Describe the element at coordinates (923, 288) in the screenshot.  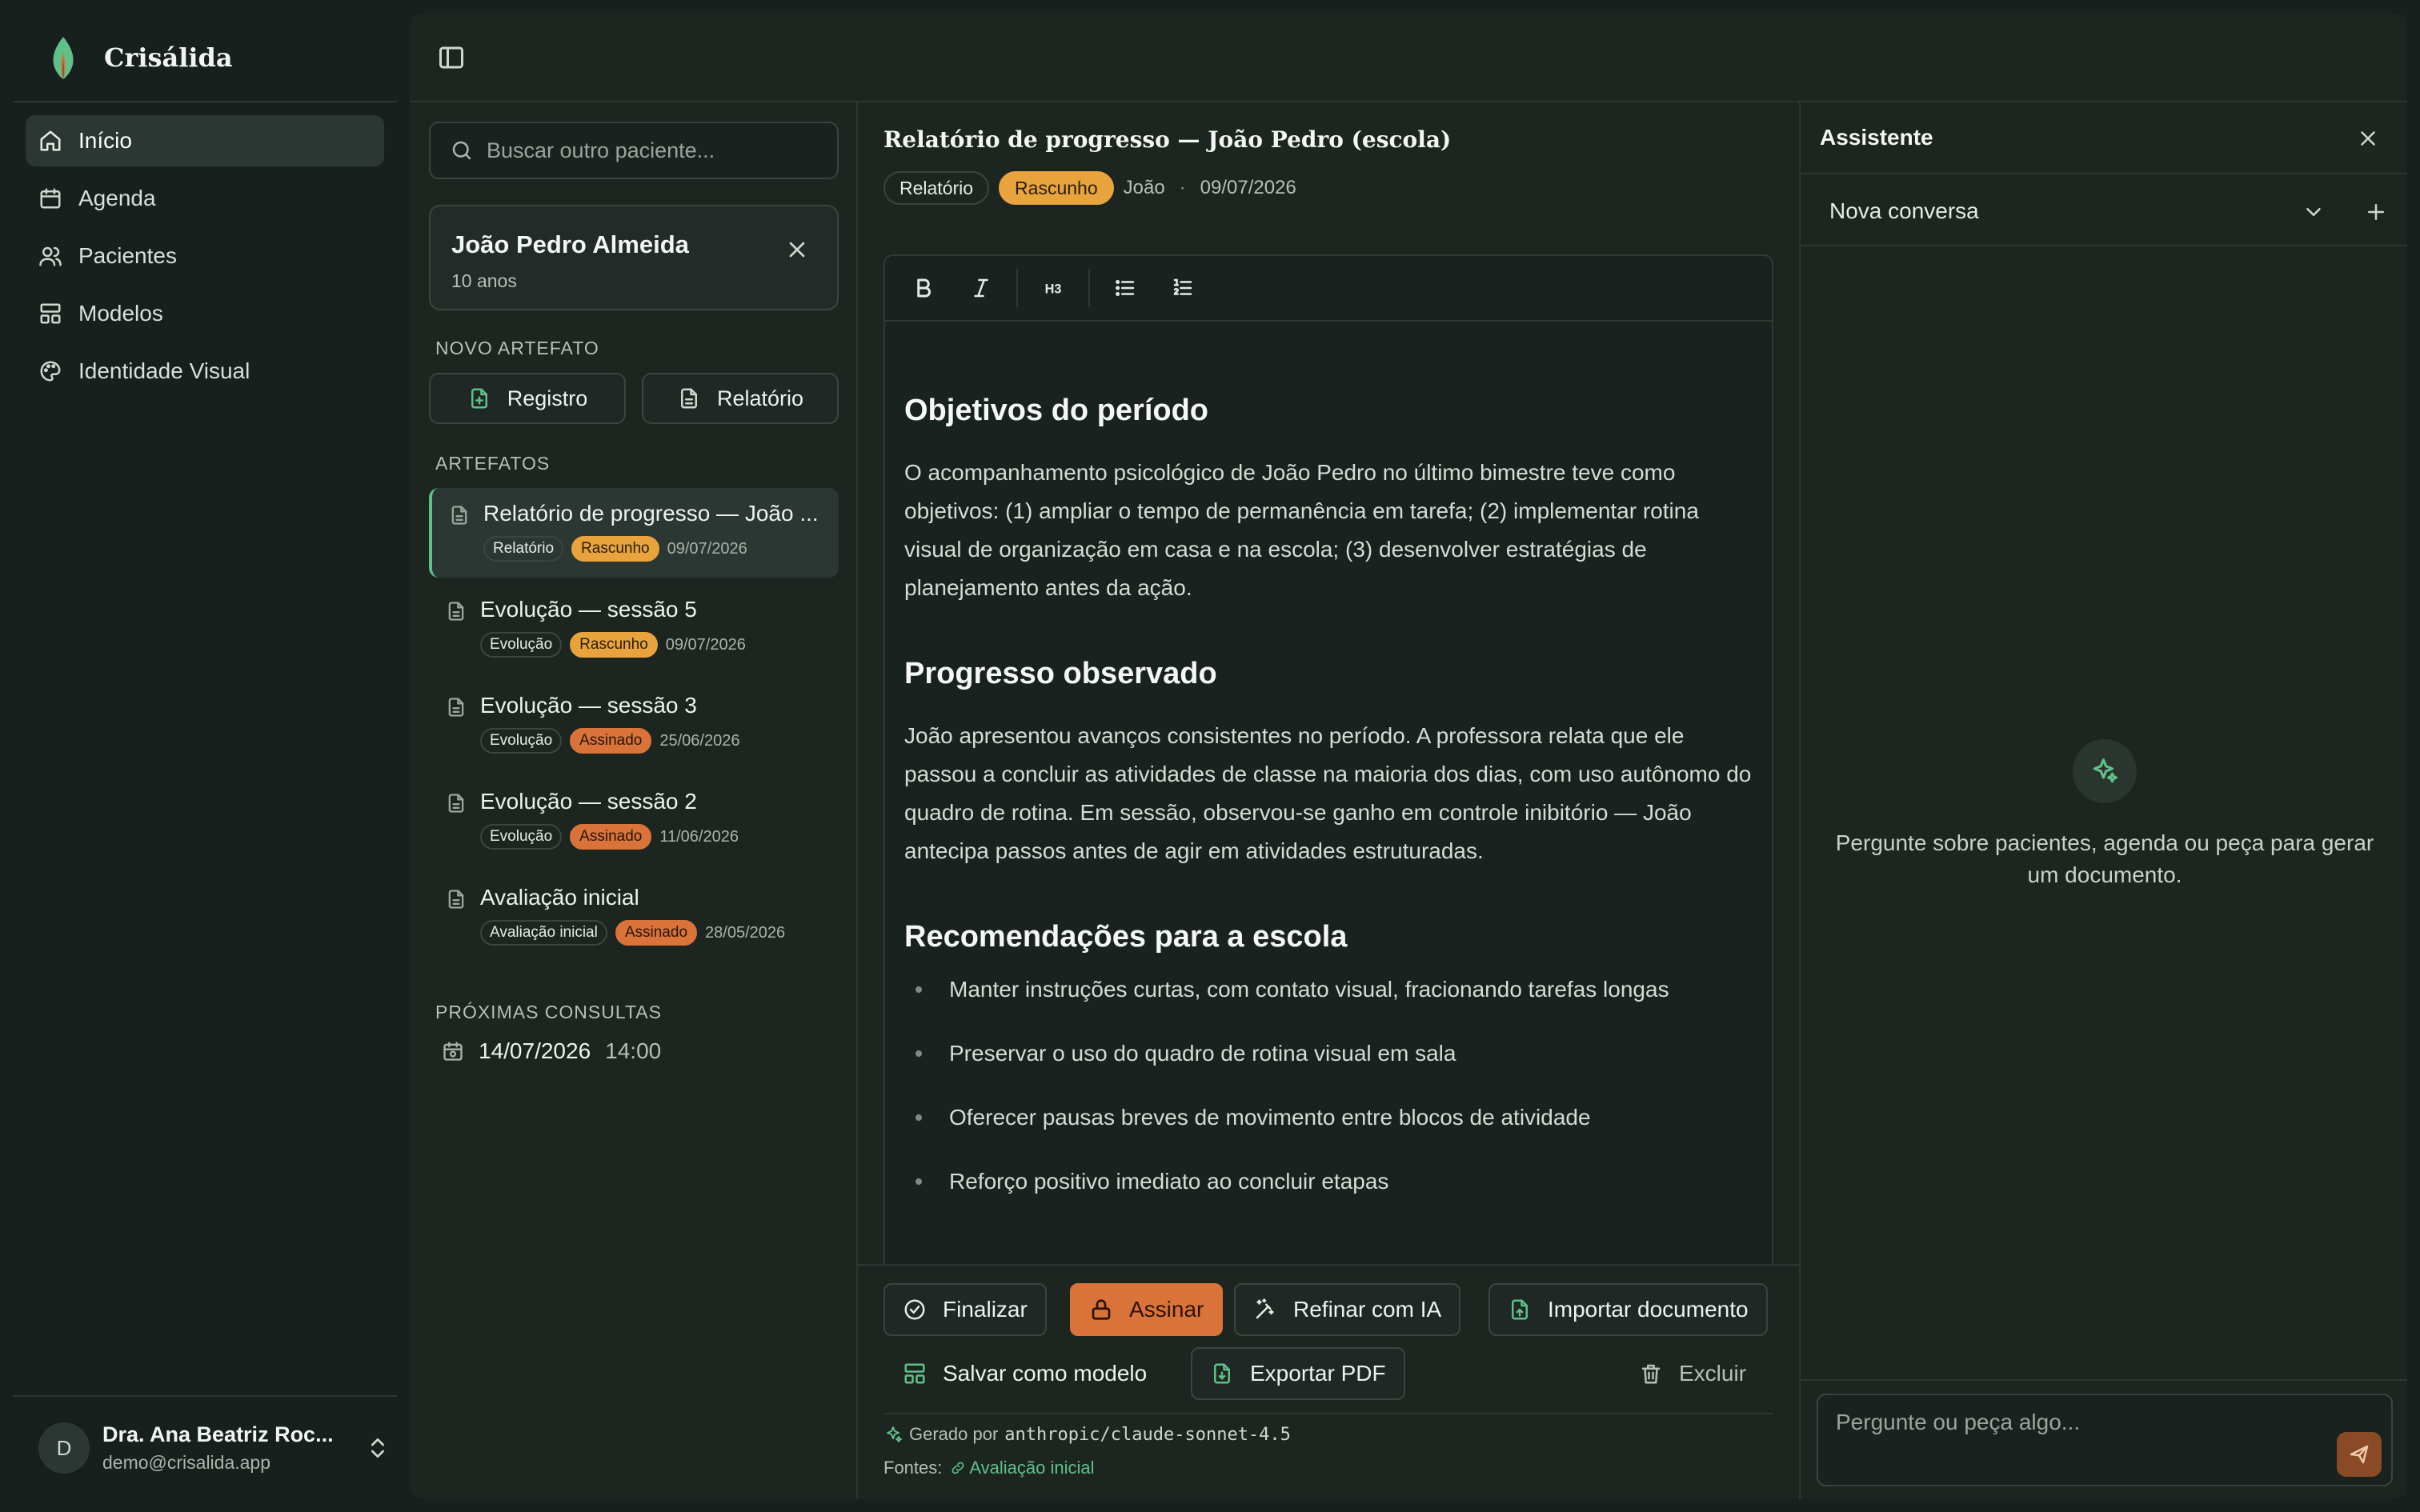
I see `bold-button` at that location.